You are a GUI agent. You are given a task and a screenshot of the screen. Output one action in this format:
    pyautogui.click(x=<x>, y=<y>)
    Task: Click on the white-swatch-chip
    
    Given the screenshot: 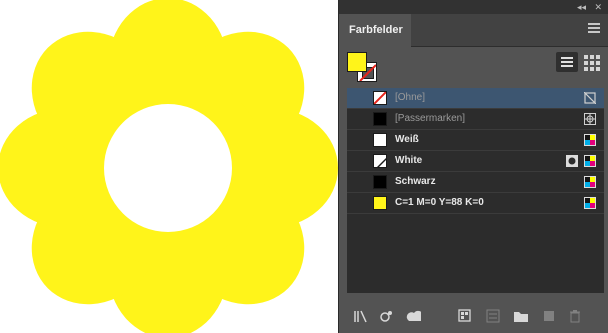 What is the action you would take?
    pyautogui.click(x=380, y=140)
    